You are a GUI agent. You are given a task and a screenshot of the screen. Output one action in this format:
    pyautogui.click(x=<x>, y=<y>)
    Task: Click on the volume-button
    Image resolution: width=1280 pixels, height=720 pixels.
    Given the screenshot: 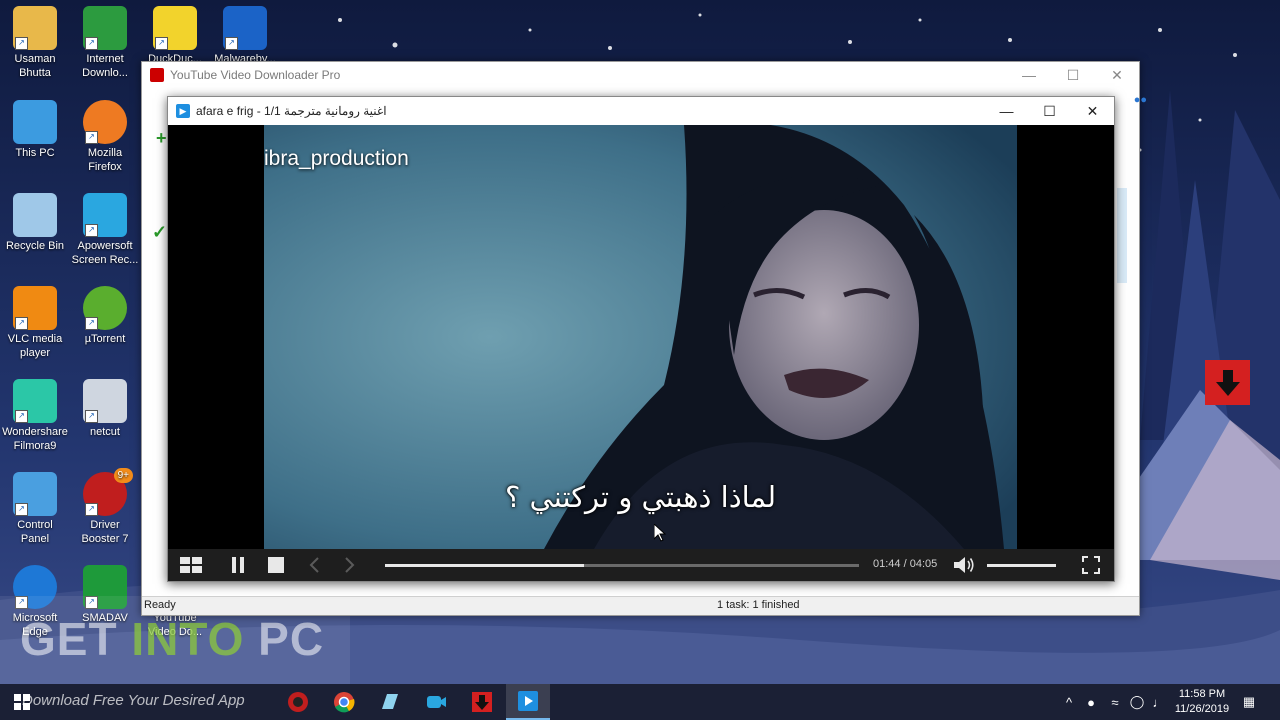 What is the action you would take?
    pyautogui.click(x=965, y=565)
    